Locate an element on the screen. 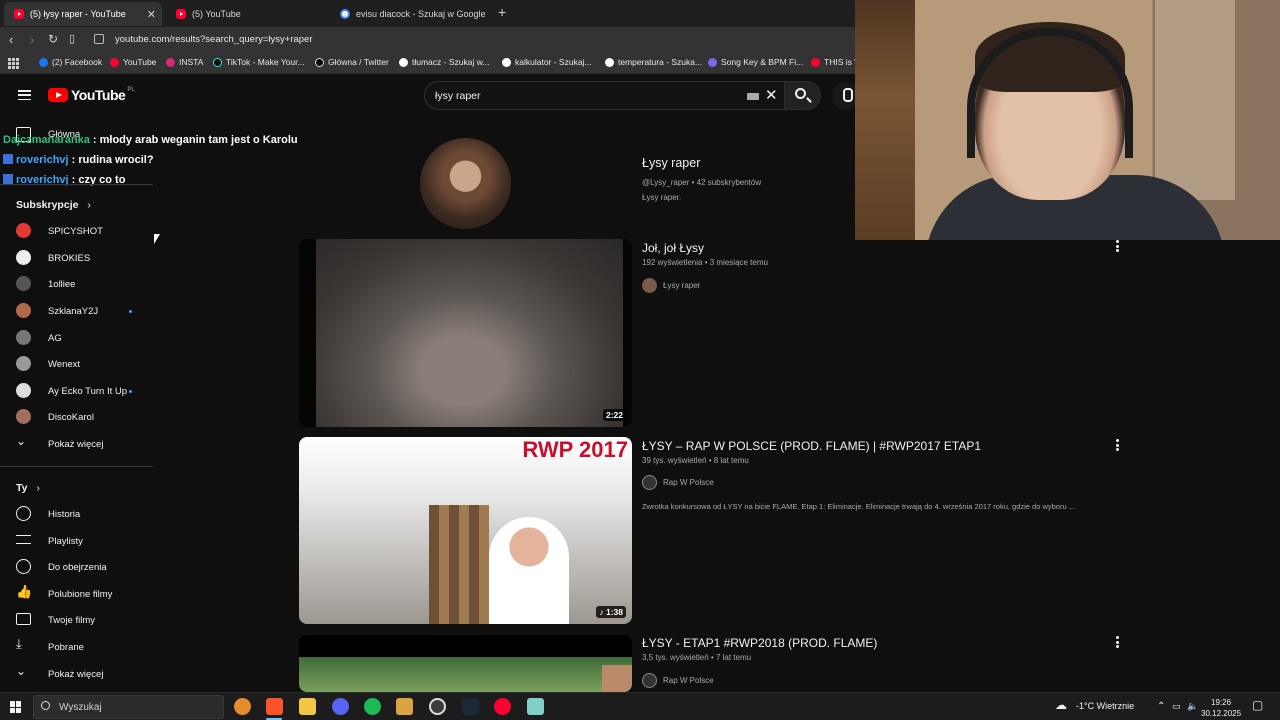 Image resolution: width=1280 pixels, height=720 pixels. you-heading: Ty › is located at coordinates (28, 488).